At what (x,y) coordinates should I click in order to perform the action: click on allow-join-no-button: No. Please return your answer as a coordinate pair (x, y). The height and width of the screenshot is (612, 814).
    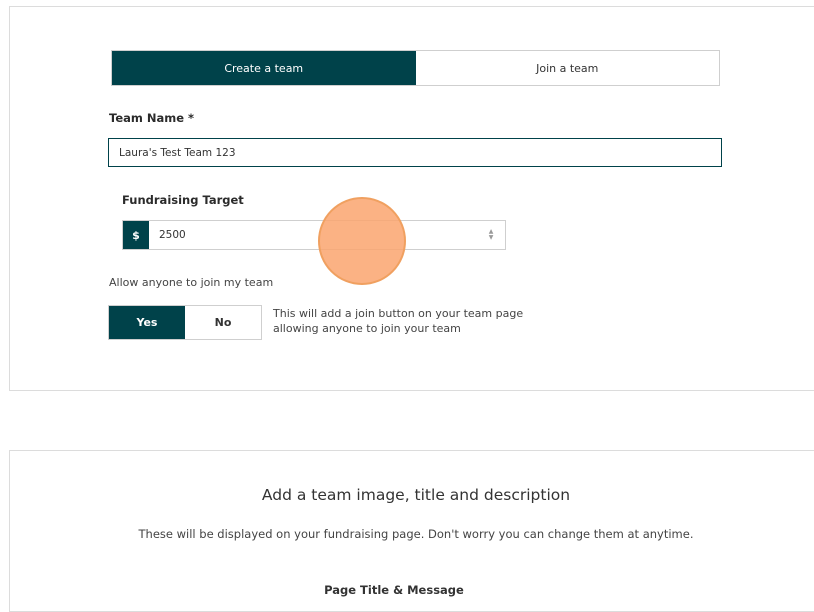
    Looking at the image, I should click on (223, 322).